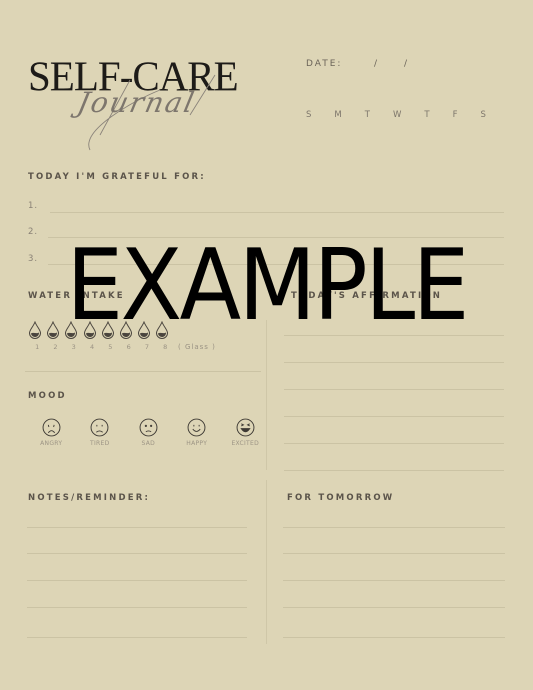 The width and height of the screenshot is (533, 690). Describe the element at coordinates (110, 347) in the screenshot. I see `water-glass-number: 5` at that location.